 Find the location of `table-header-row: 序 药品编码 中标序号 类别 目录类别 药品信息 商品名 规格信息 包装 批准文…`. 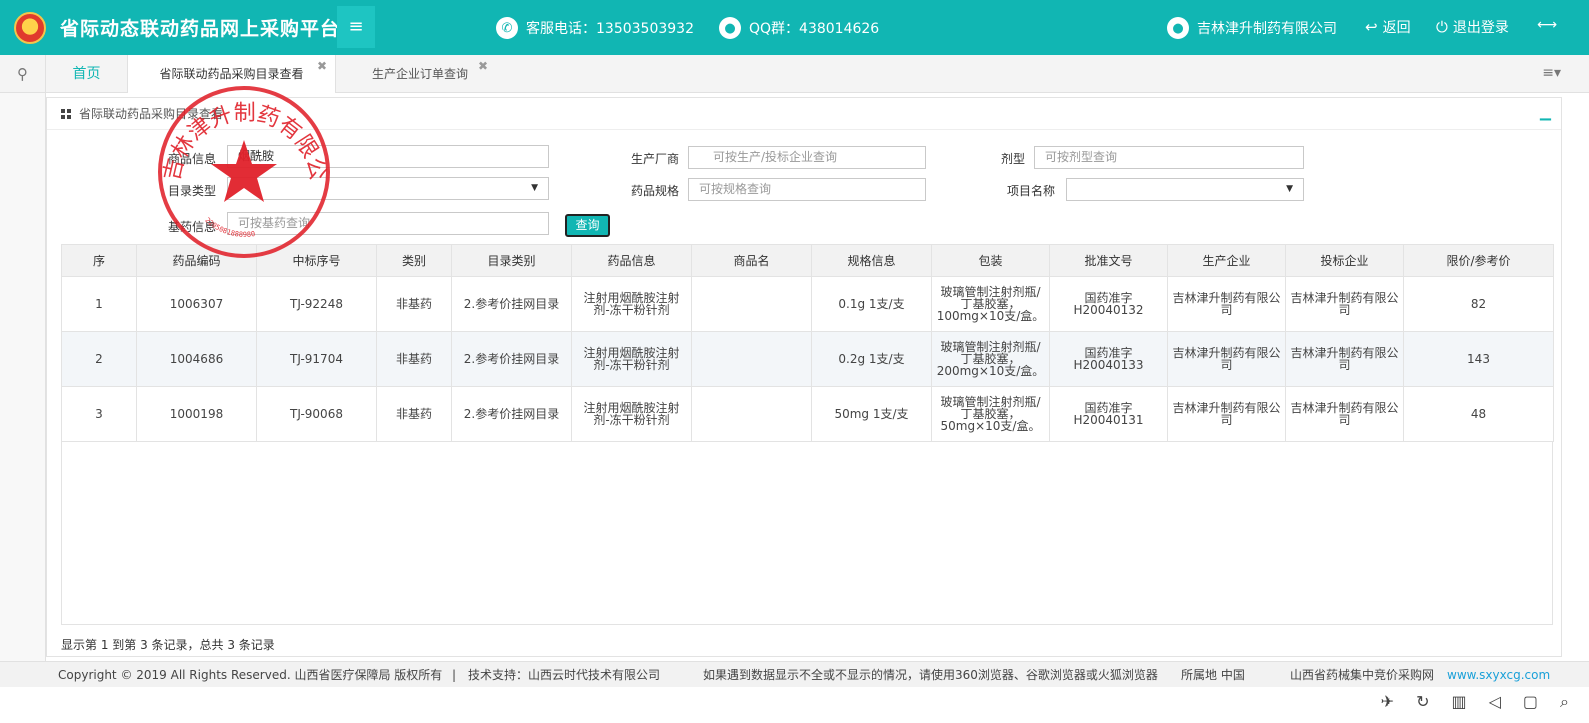

table-header-row: 序 药品编码 中标序号 类别 目录类别 药品信息 商品名 规格信息 包装 批准文… is located at coordinates (807, 260).